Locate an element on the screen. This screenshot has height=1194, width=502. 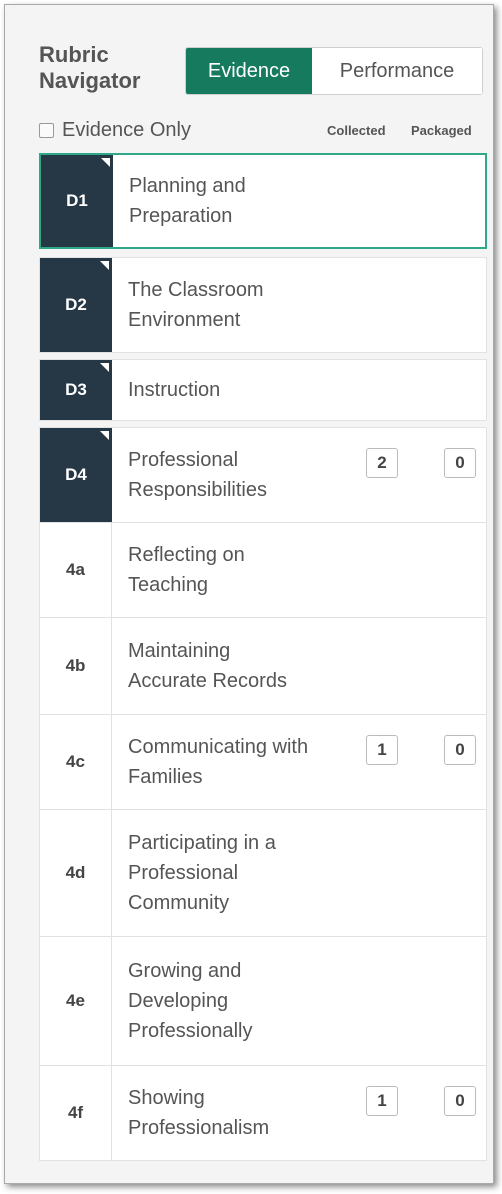
title-line-1: Rubric is located at coordinates (74, 54).